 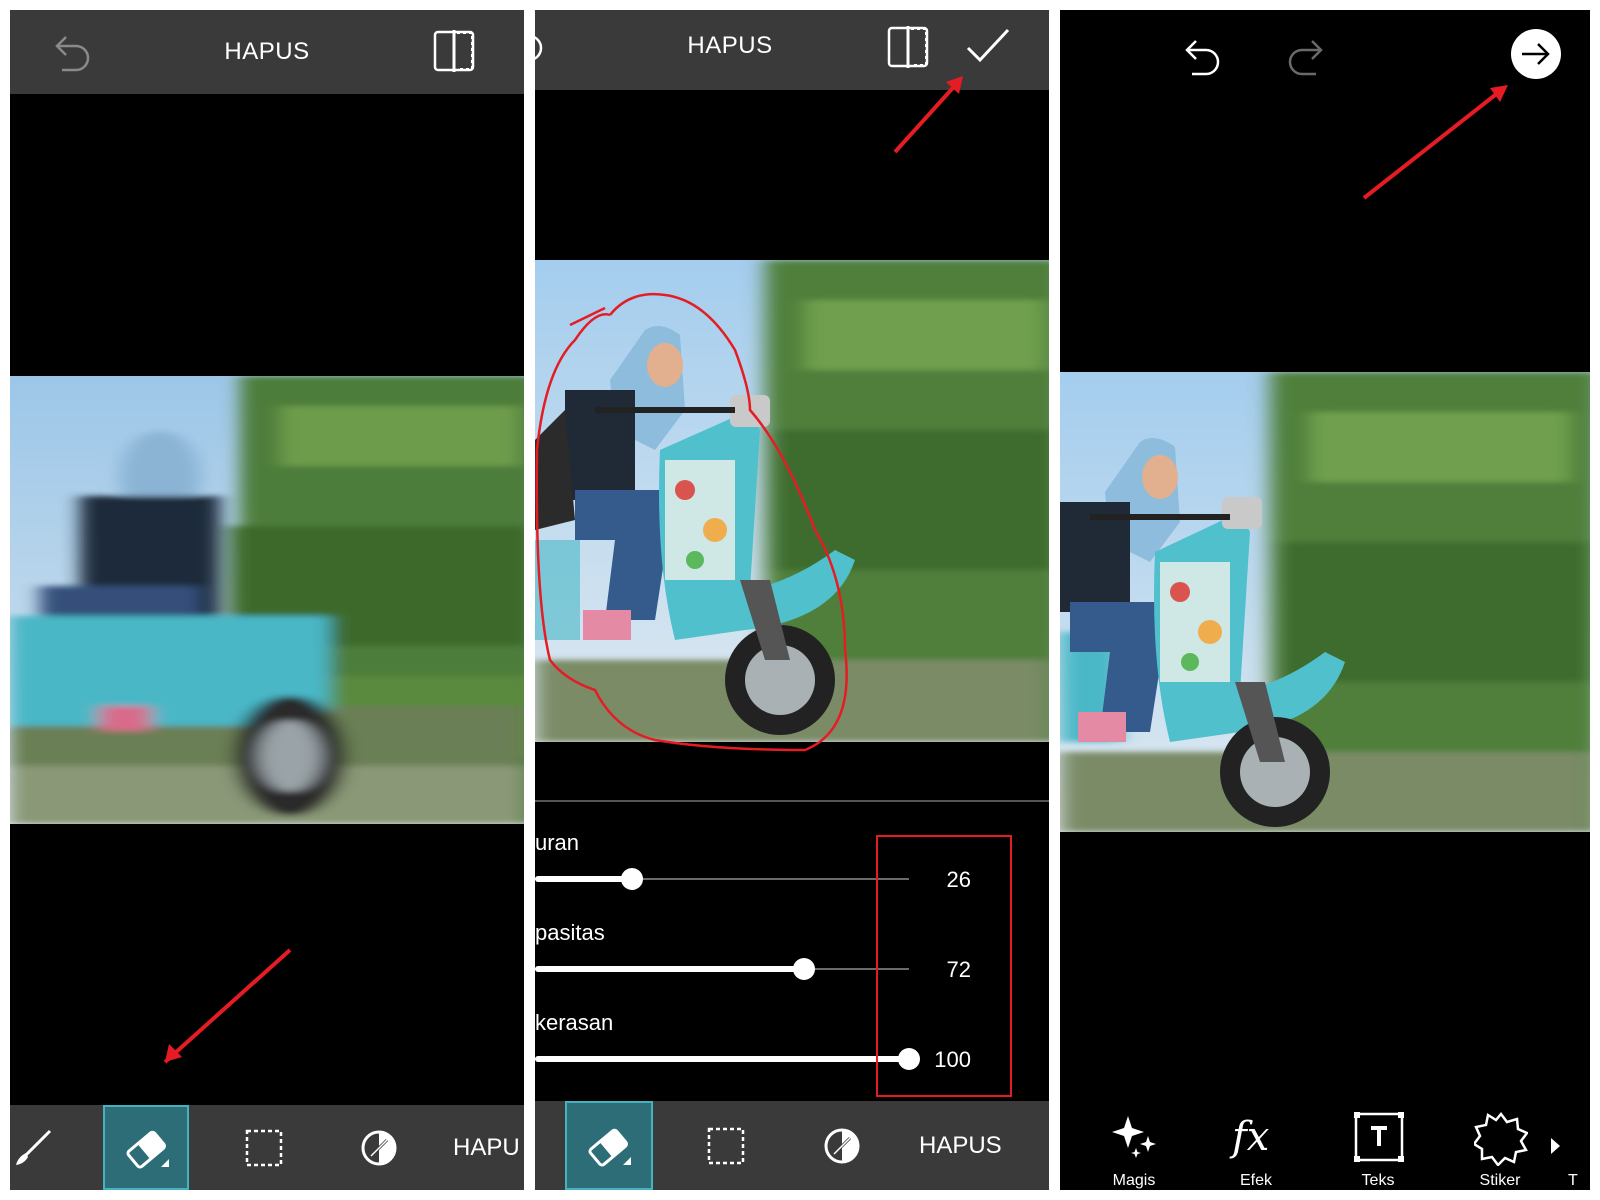 What do you see at coordinates (1555, 1146) in the screenshot?
I see `scroll-right-icon` at bounding box center [1555, 1146].